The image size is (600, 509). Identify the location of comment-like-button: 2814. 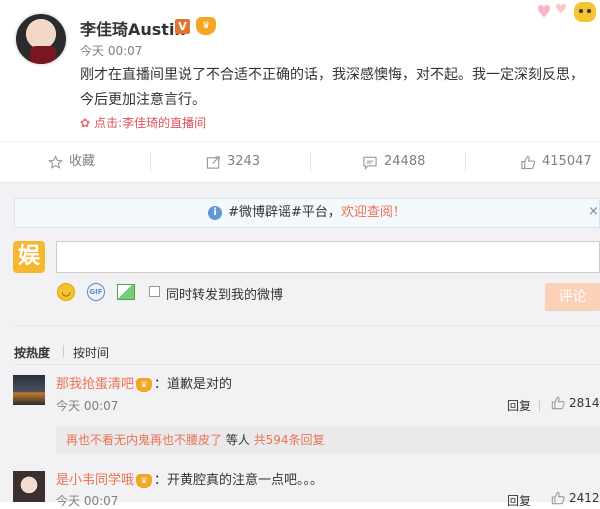
(575, 403).